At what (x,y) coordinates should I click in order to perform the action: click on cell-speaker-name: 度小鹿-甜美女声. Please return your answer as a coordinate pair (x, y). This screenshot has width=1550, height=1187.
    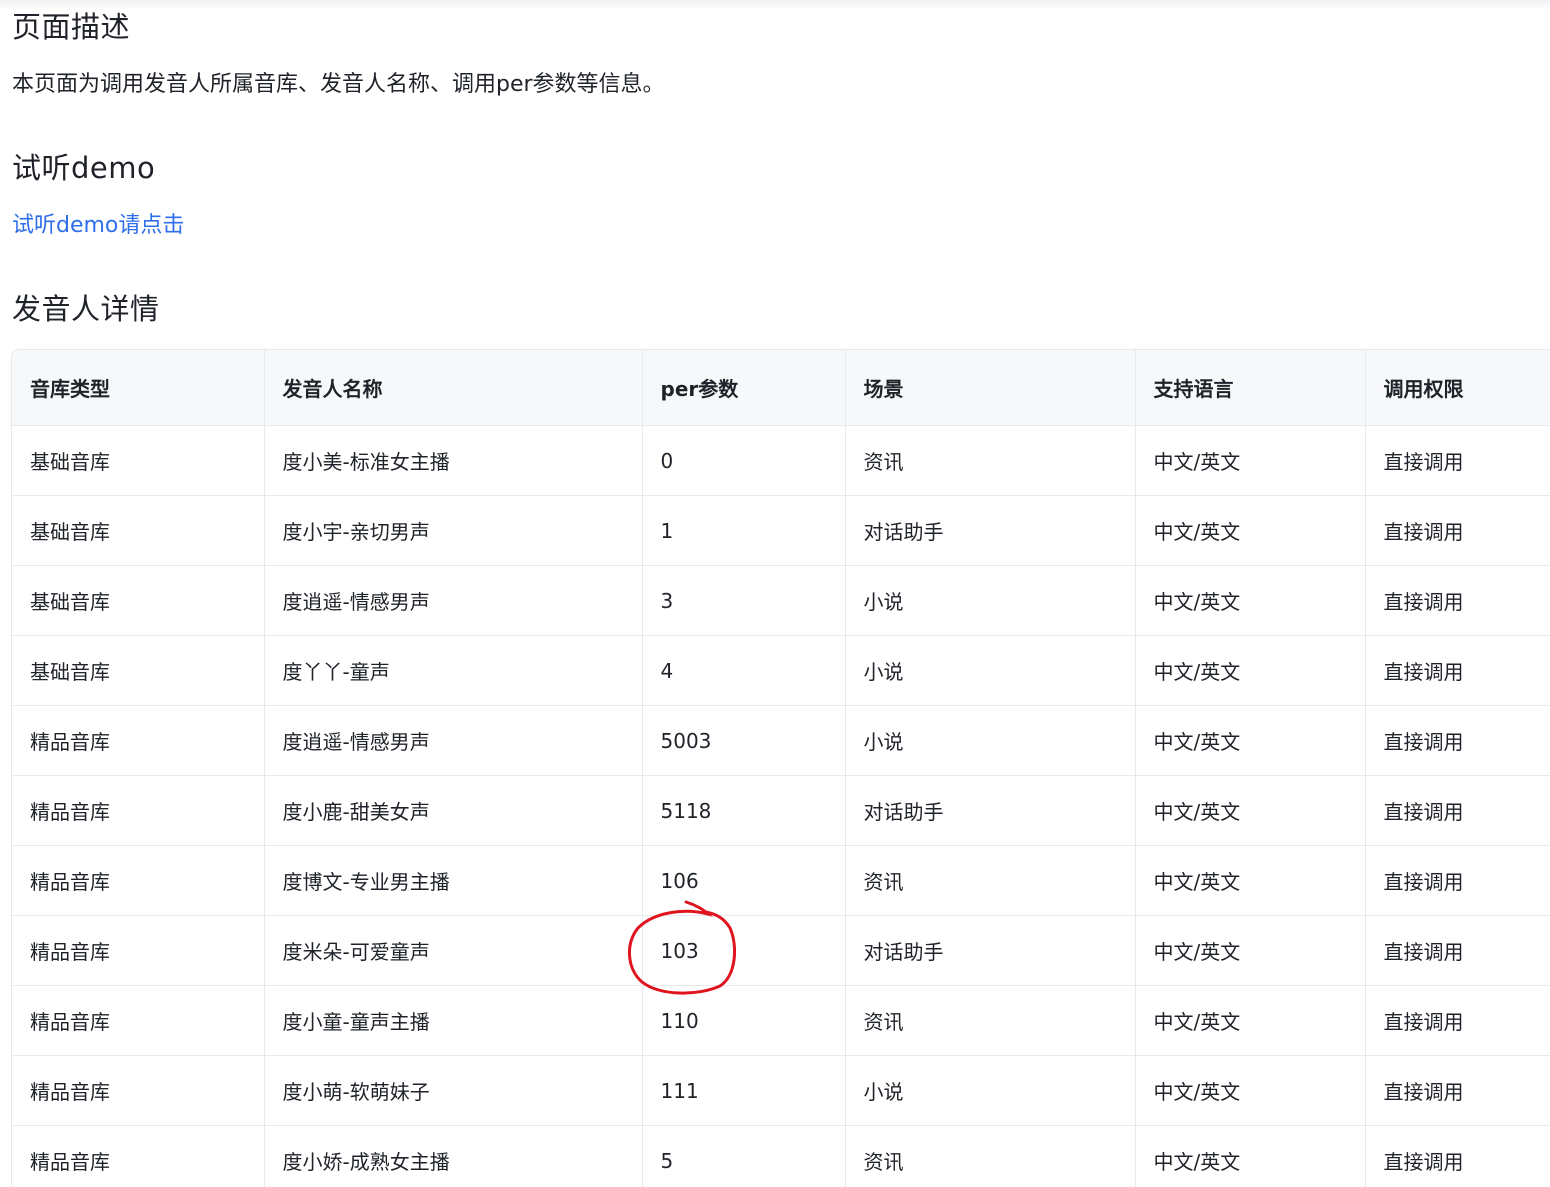
    Looking at the image, I should click on (453, 810).